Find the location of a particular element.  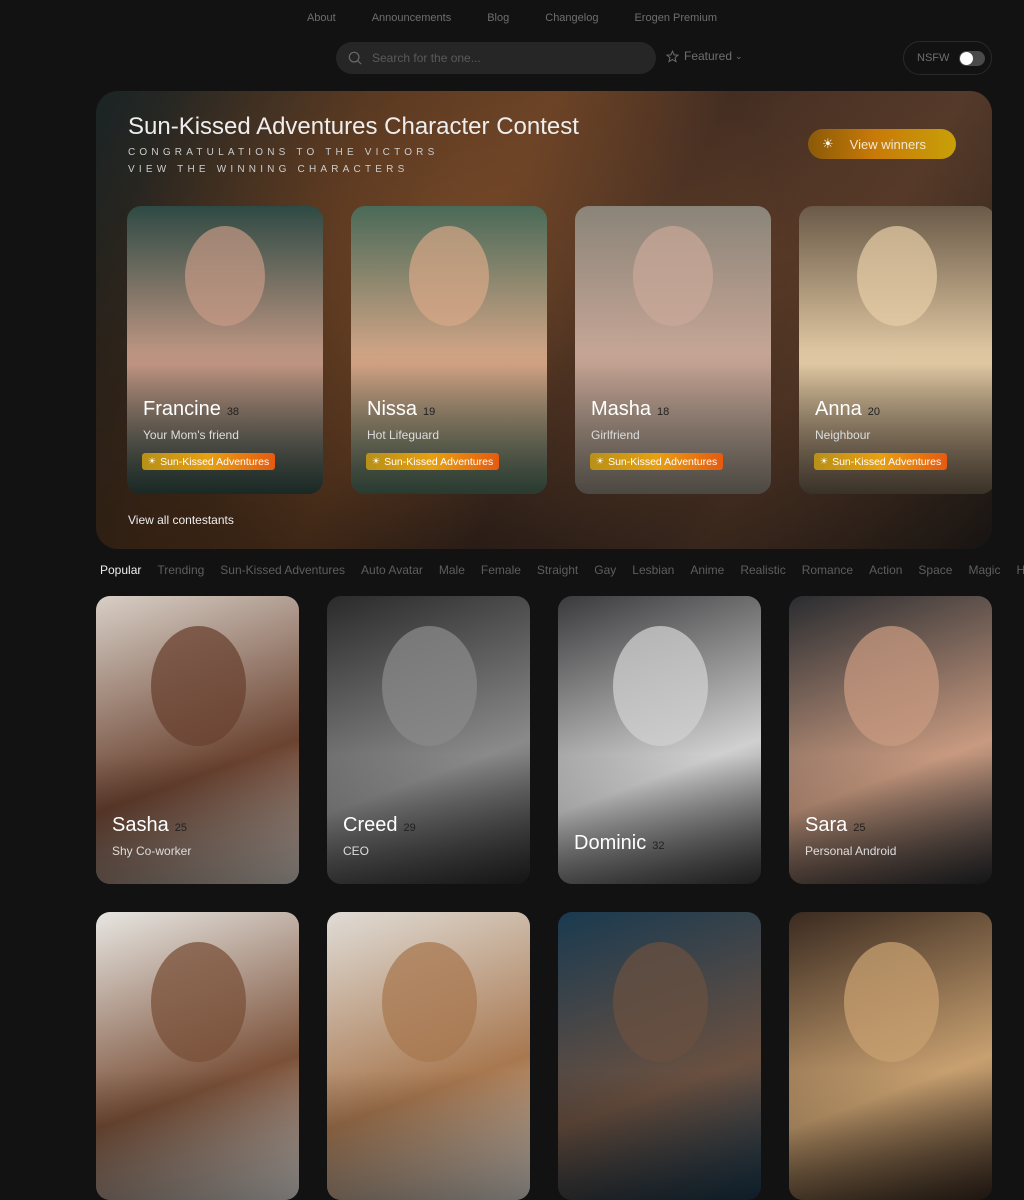

character-card: Sara 25 Personal Android is located at coordinates (890, 740).